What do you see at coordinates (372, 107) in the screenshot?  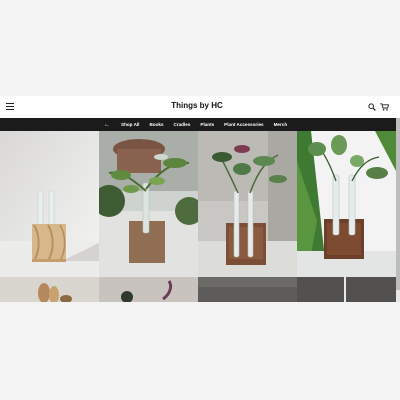 I see `search-icon` at bounding box center [372, 107].